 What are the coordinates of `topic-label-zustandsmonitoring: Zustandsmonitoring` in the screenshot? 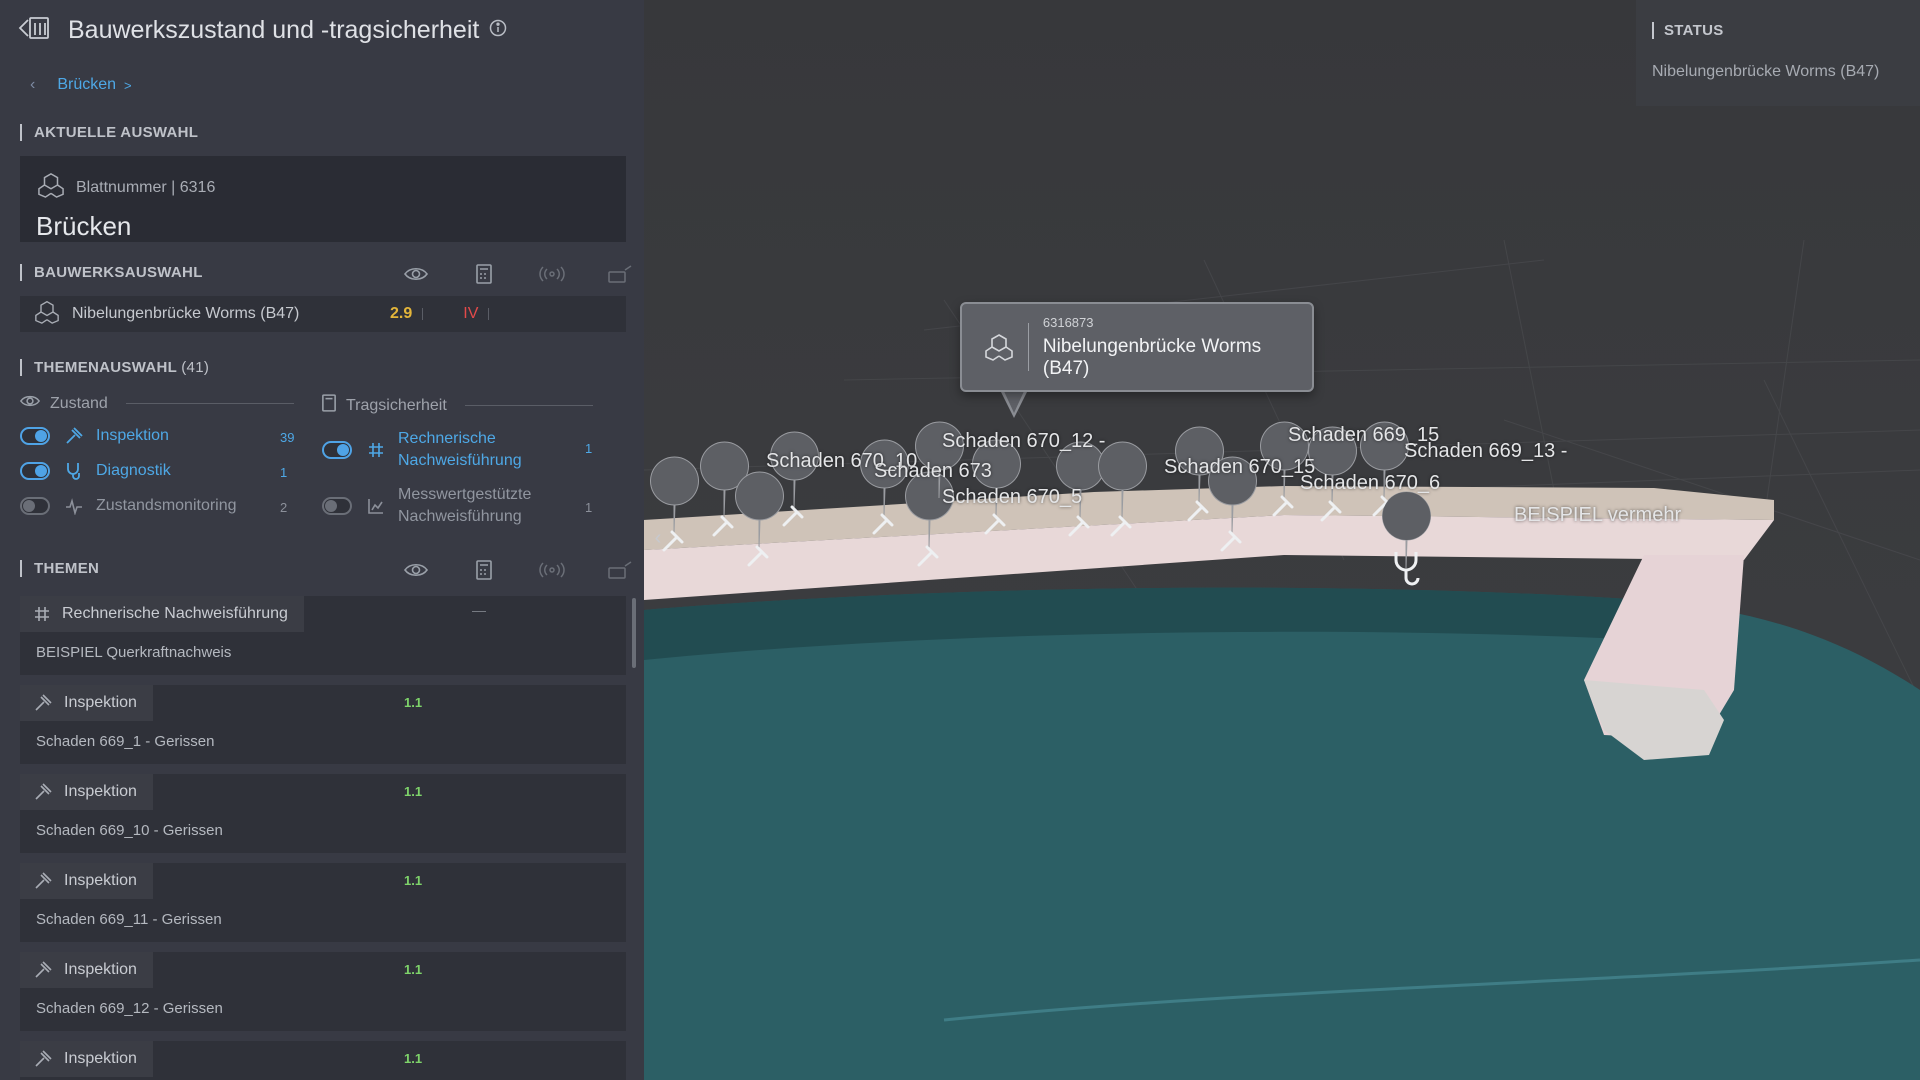 It's located at (166, 505).